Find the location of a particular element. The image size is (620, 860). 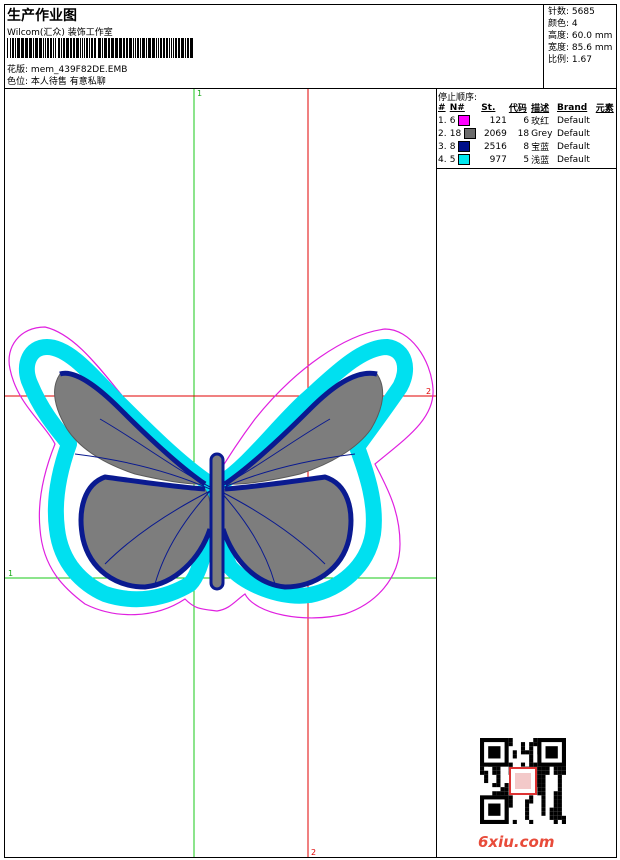

spec-stitches: 针数: 5685 is located at coordinates (571, 12).